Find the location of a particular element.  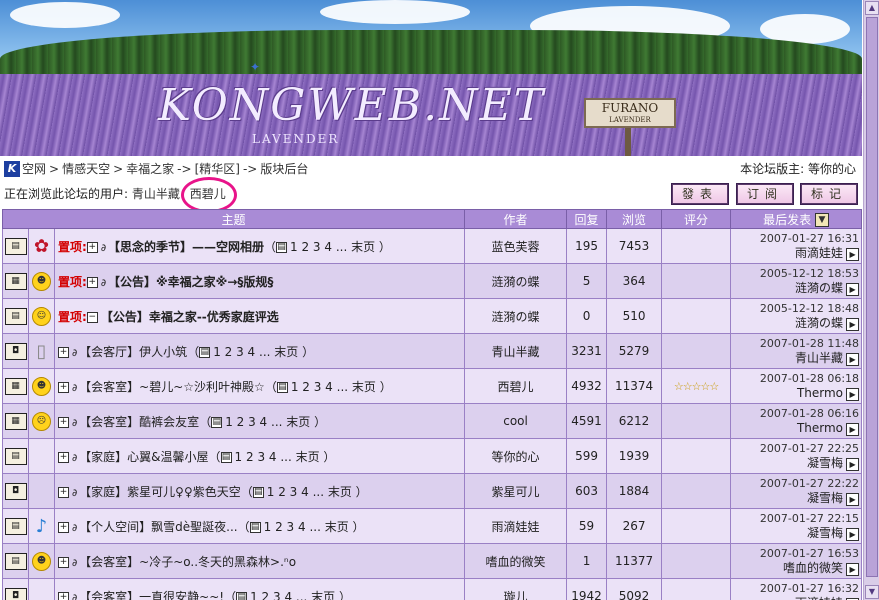

author-link: 青山半藏 is located at coordinates (516, 352).